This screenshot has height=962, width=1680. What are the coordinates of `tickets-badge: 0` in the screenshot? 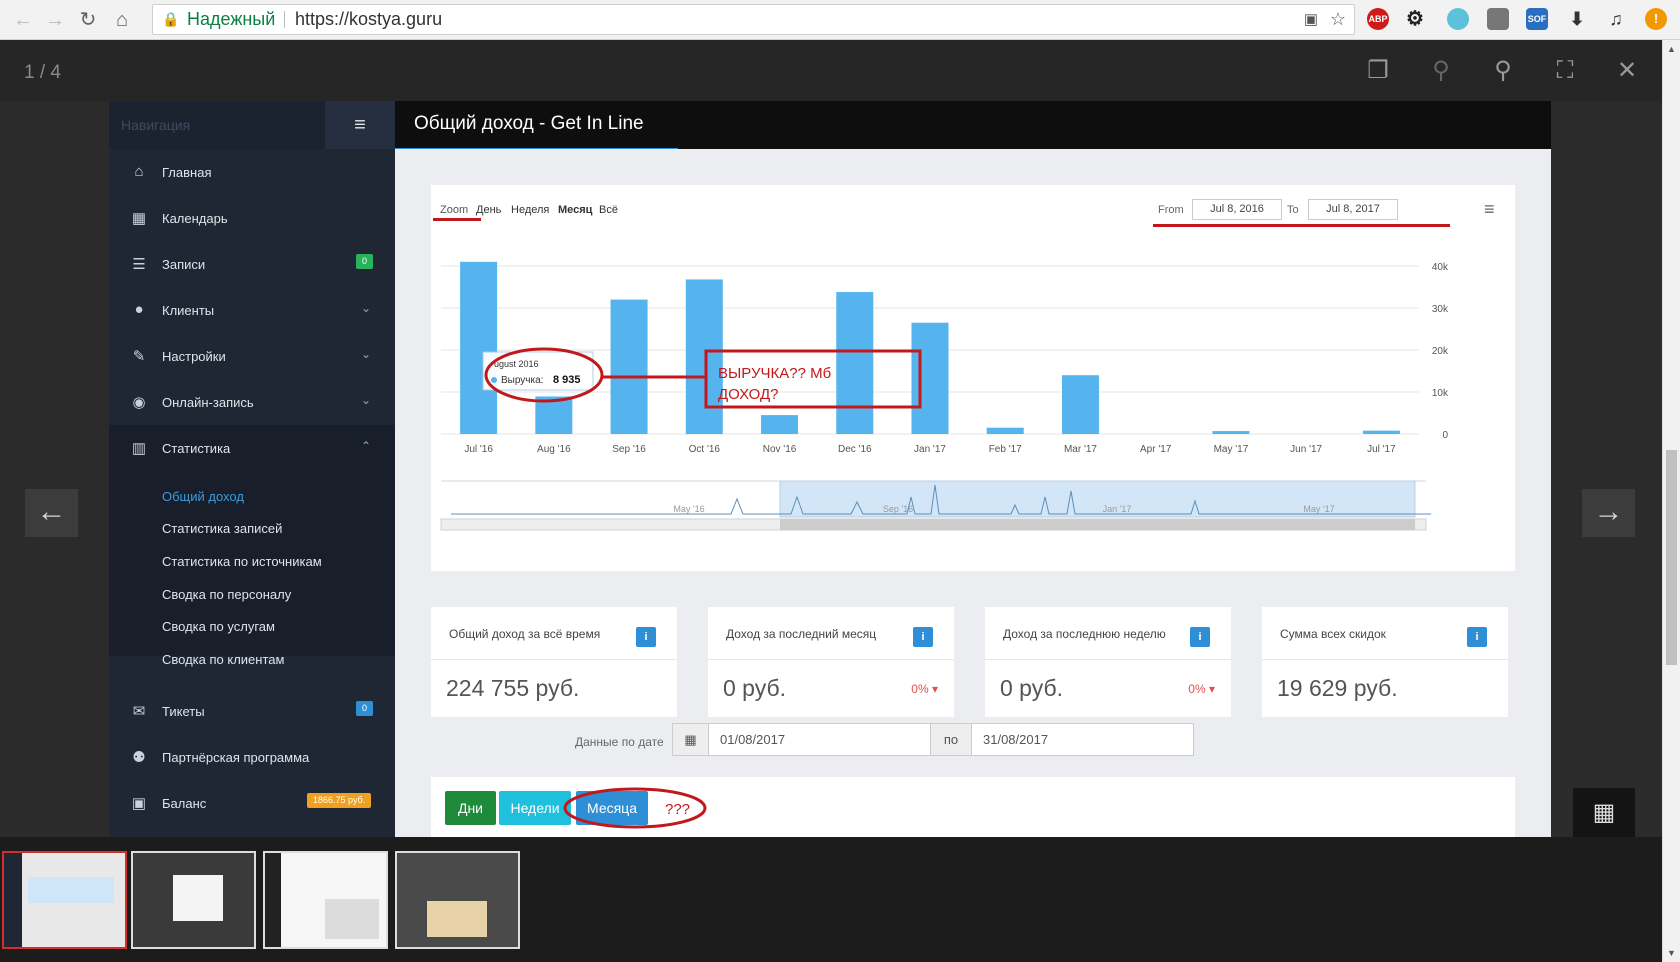 It's located at (365, 708).